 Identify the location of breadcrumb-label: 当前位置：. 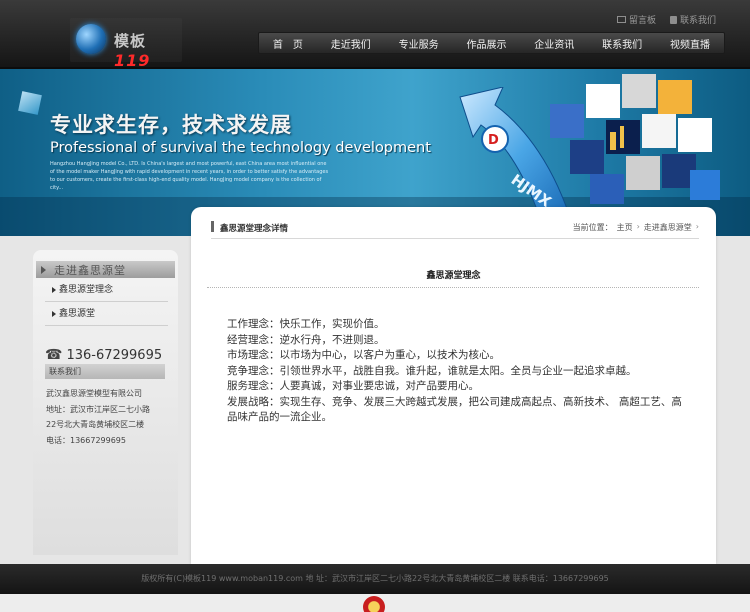
(592, 227).